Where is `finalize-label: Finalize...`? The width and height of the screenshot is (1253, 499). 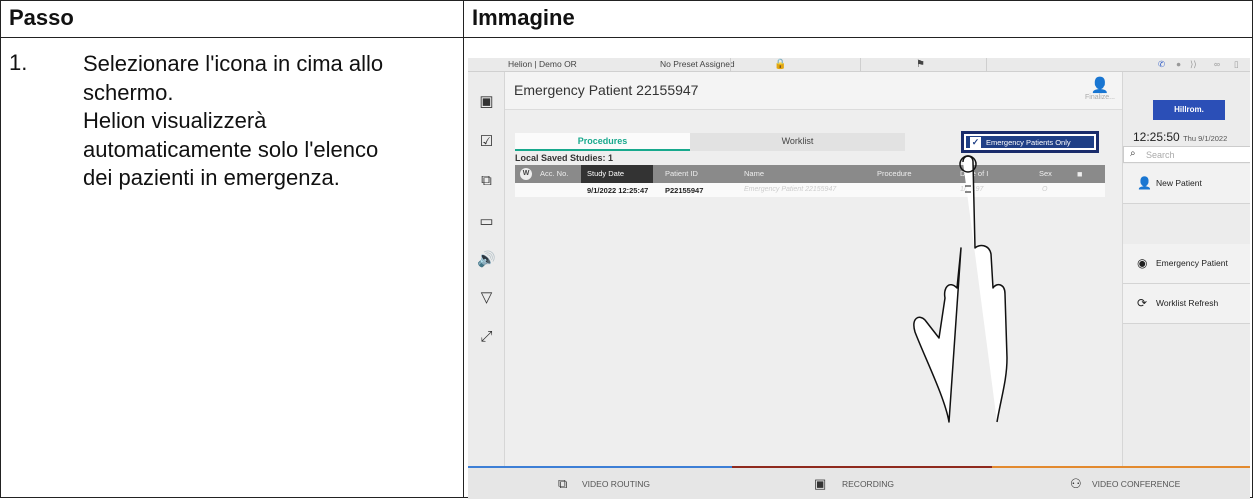
finalize-label: Finalize... is located at coordinates (1100, 97).